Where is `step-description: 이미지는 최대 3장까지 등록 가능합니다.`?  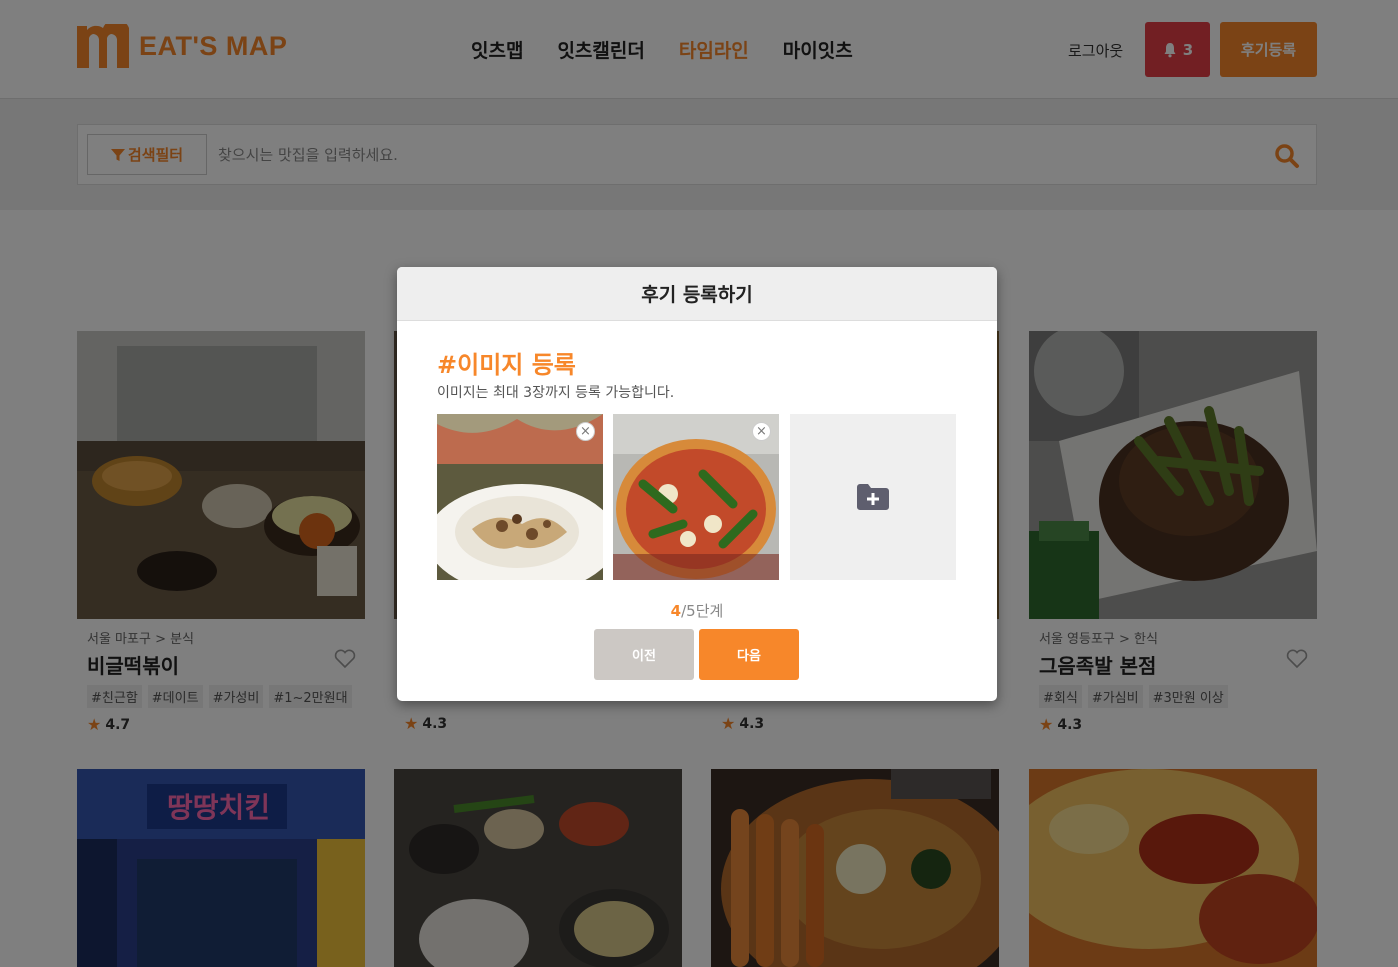 step-description: 이미지는 최대 3장까지 등록 가능합니다. is located at coordinates (556, 393).